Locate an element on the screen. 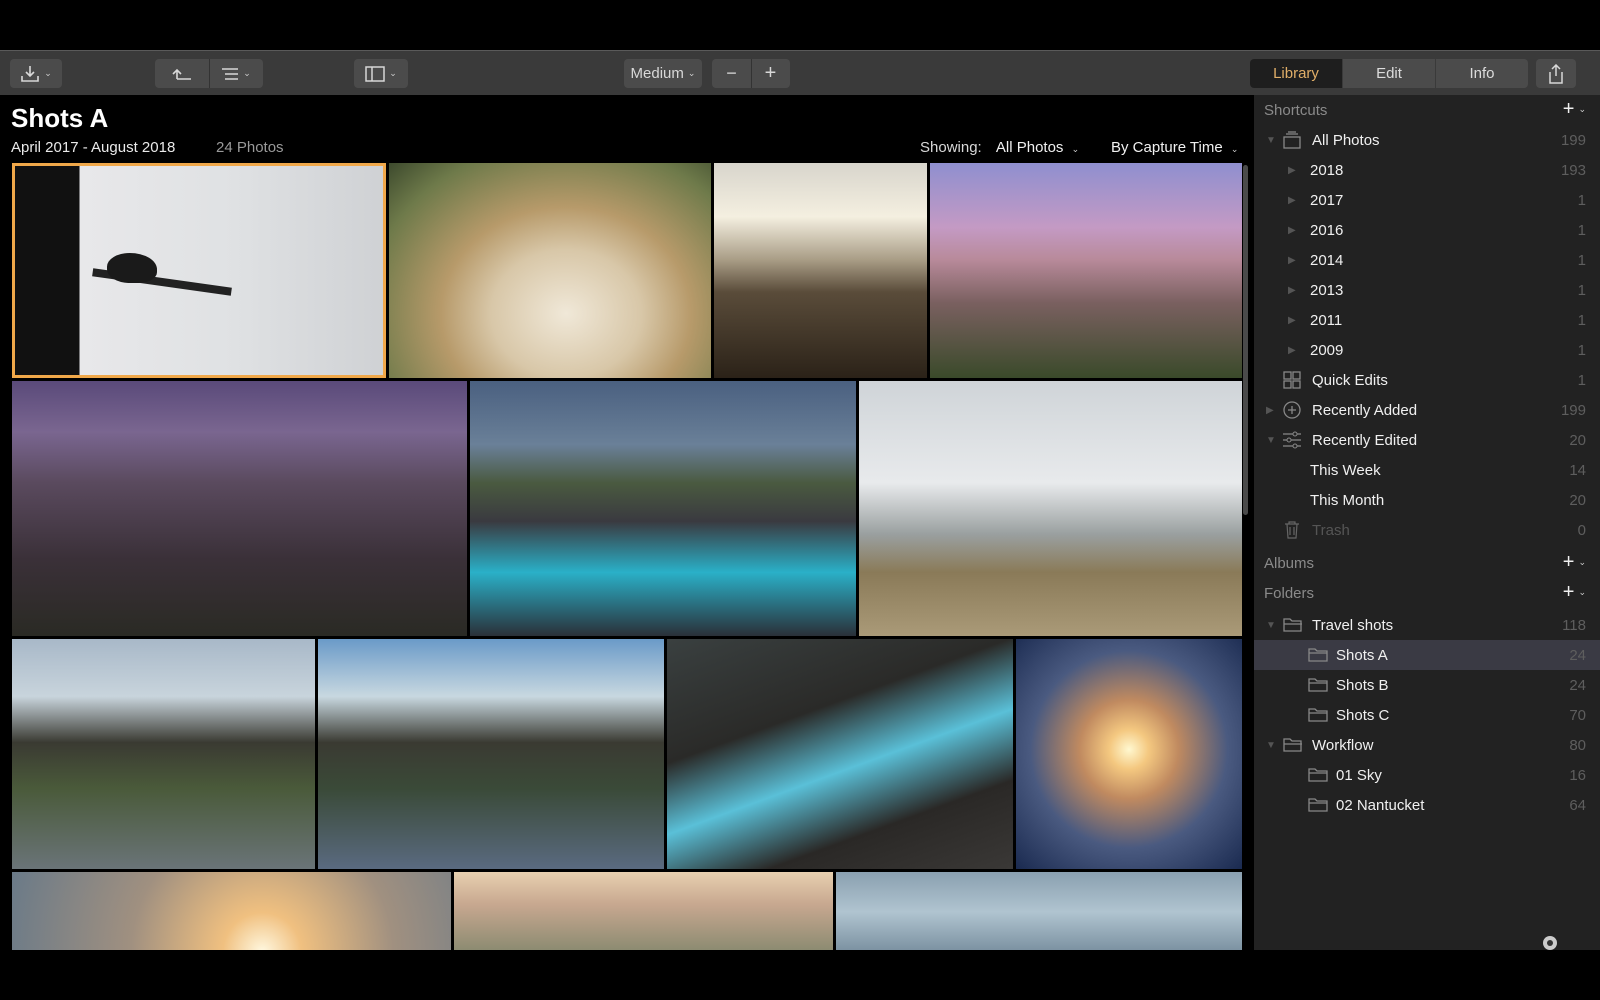 The image size is (1600, 1000). section-folders: Folders is located at coordinates (1289, 593).